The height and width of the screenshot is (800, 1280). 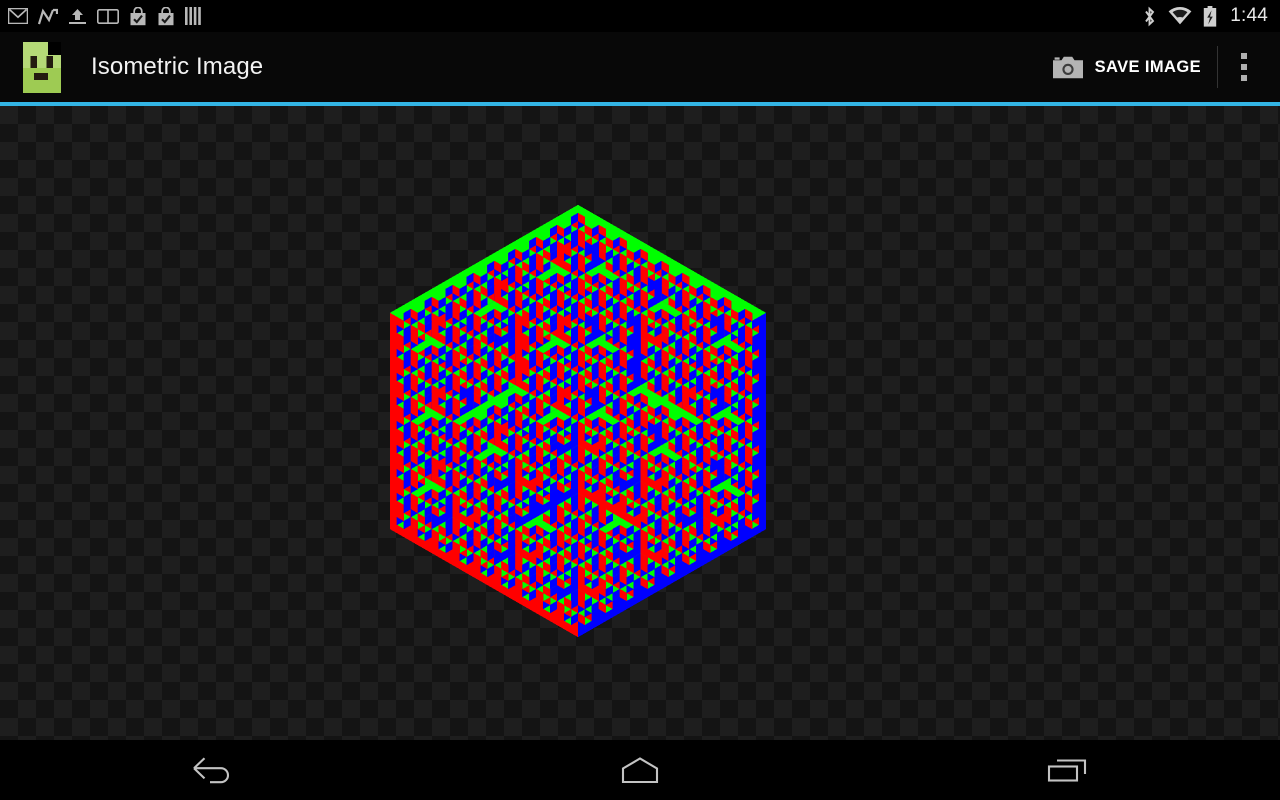 I want to click on back-arrow-icon, so click(x=213, y=770).